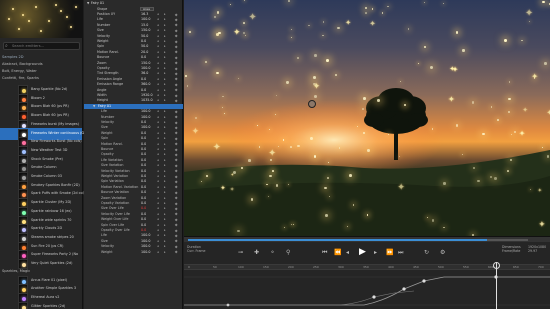  I want to click on step-back-icon: ⏪, so click(337, 252).